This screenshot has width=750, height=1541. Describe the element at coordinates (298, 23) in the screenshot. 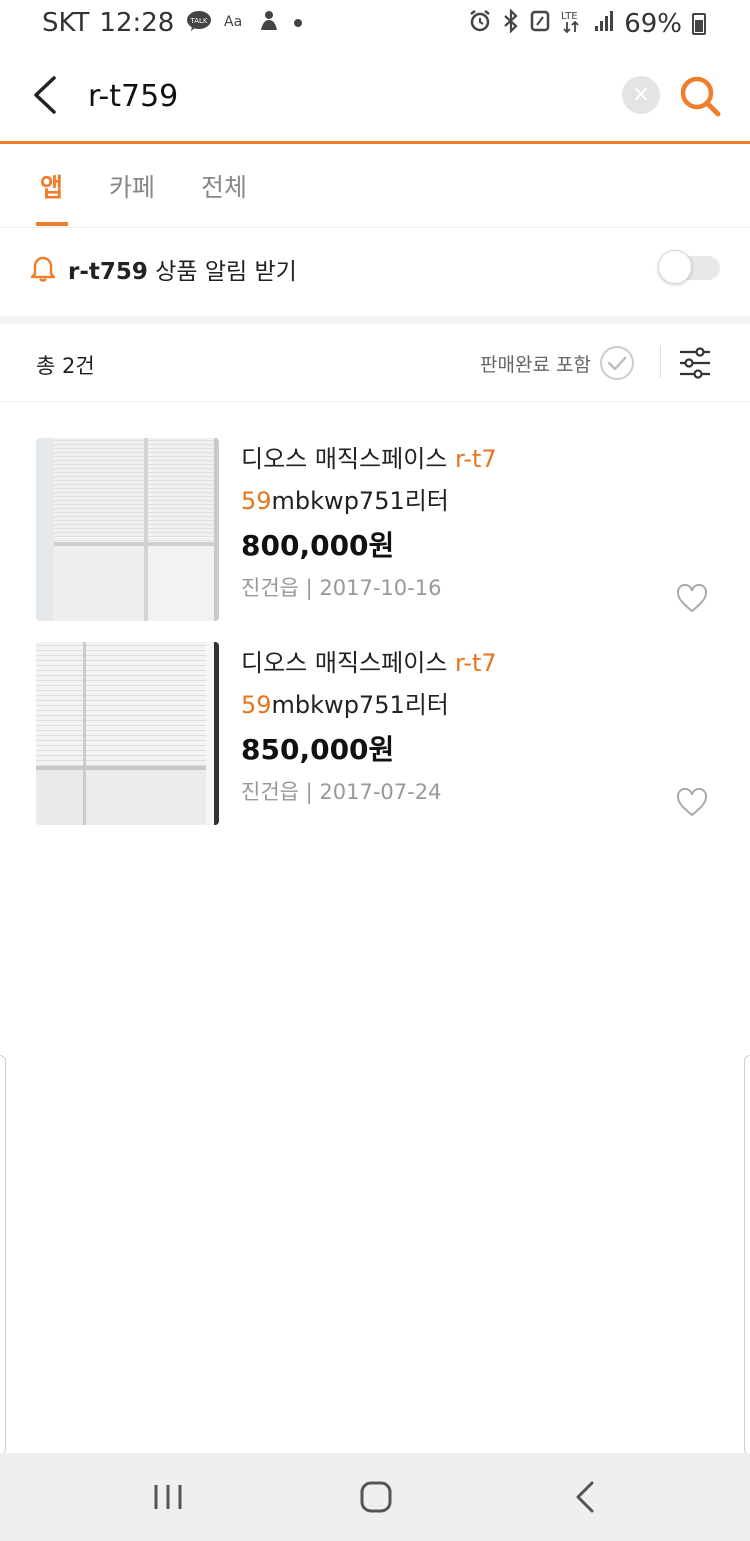

I see `dot-icon` at that location.